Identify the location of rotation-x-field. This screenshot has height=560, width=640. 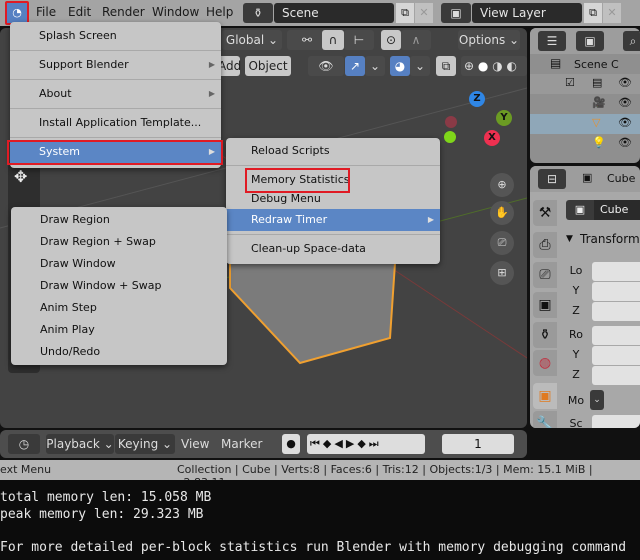
(616, 335).